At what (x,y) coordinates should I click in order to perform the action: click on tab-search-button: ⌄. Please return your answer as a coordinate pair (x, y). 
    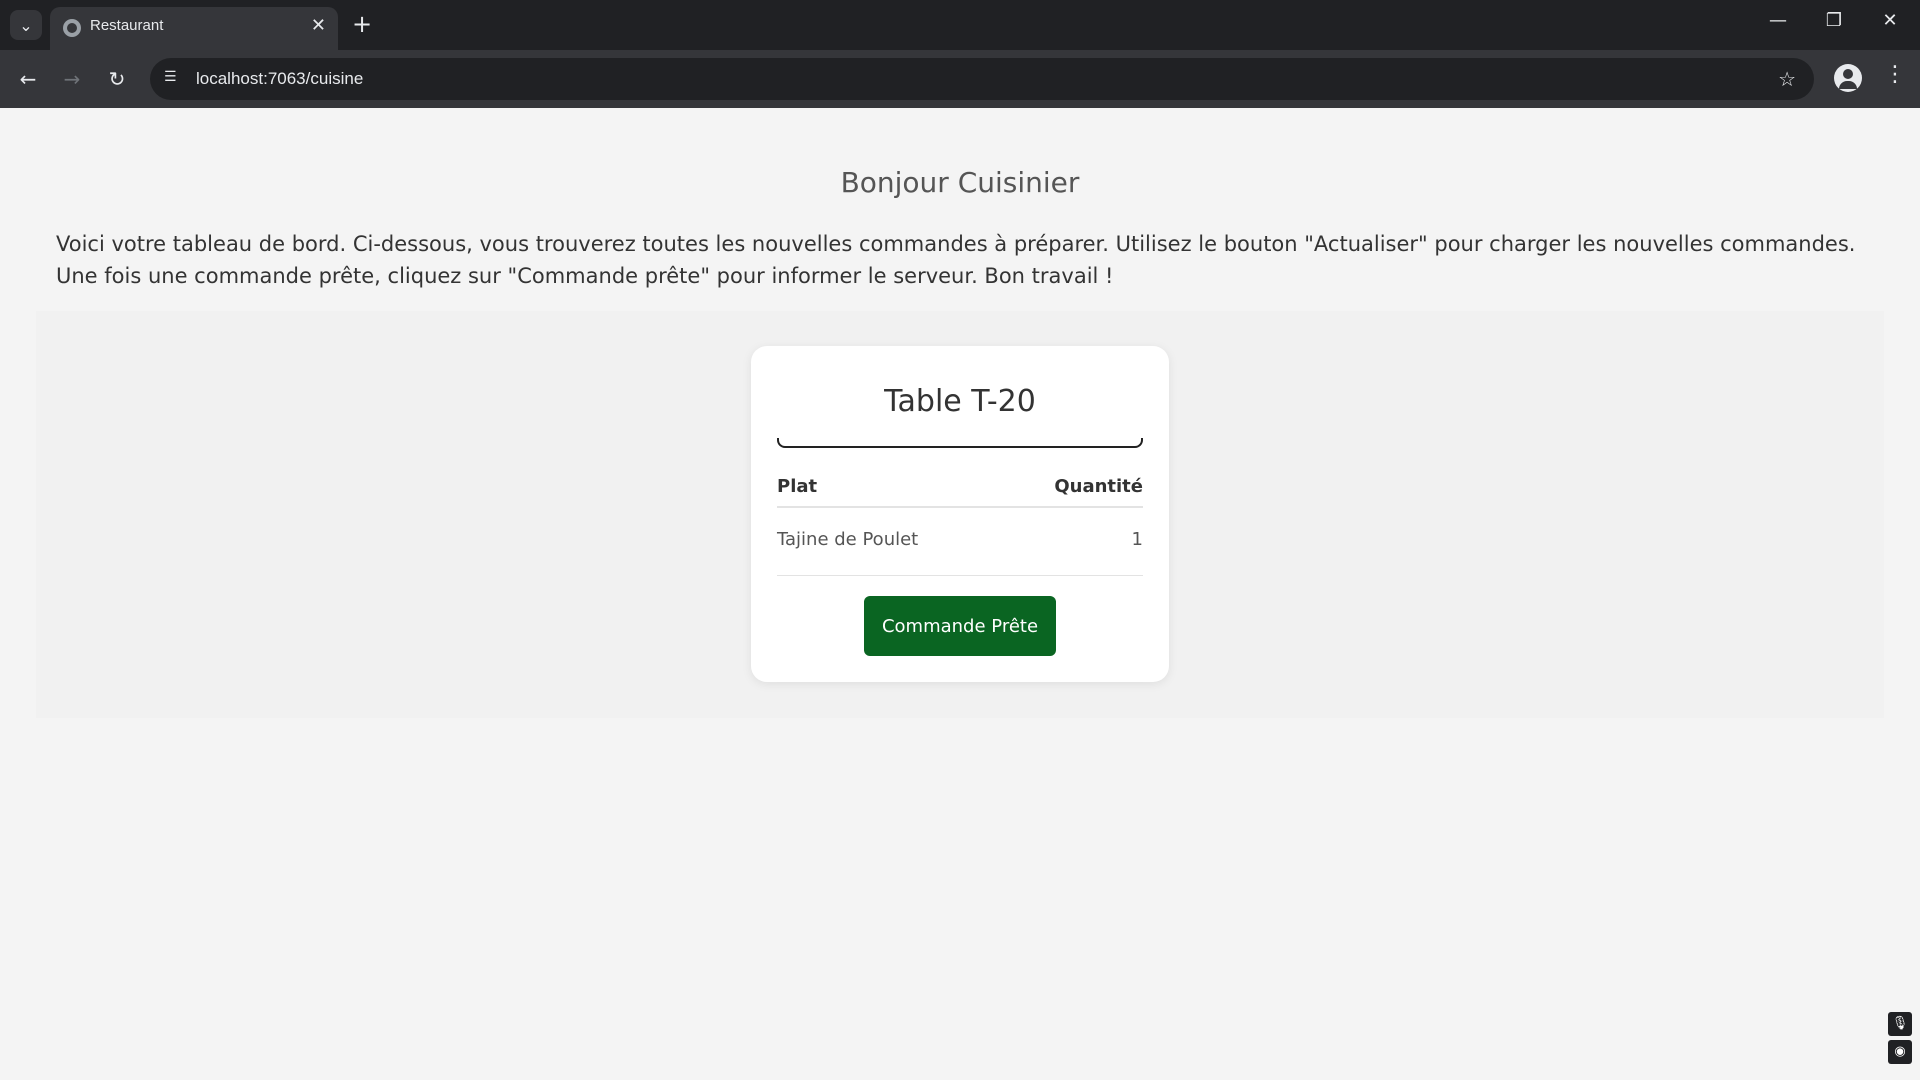
    Looking at the image, I should click on (26, 25).